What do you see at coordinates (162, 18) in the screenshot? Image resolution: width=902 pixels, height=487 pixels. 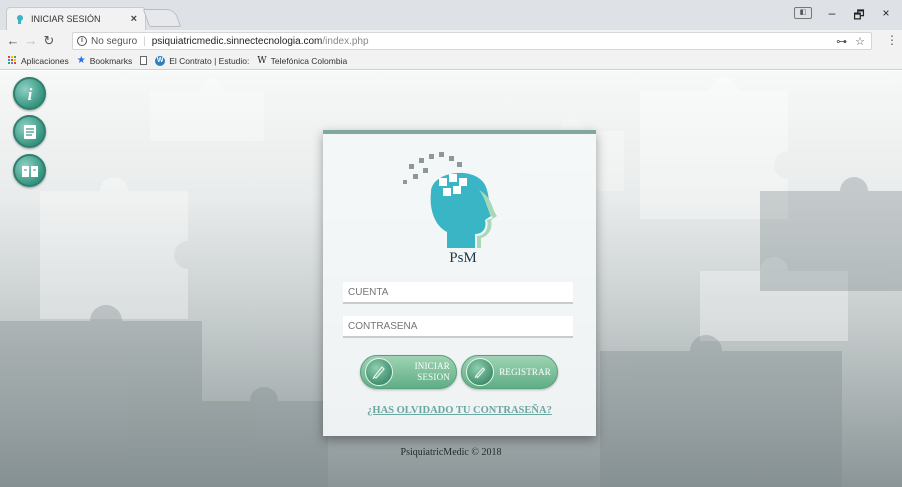 I see `new-tab-button` at bounding box center [162, 18].